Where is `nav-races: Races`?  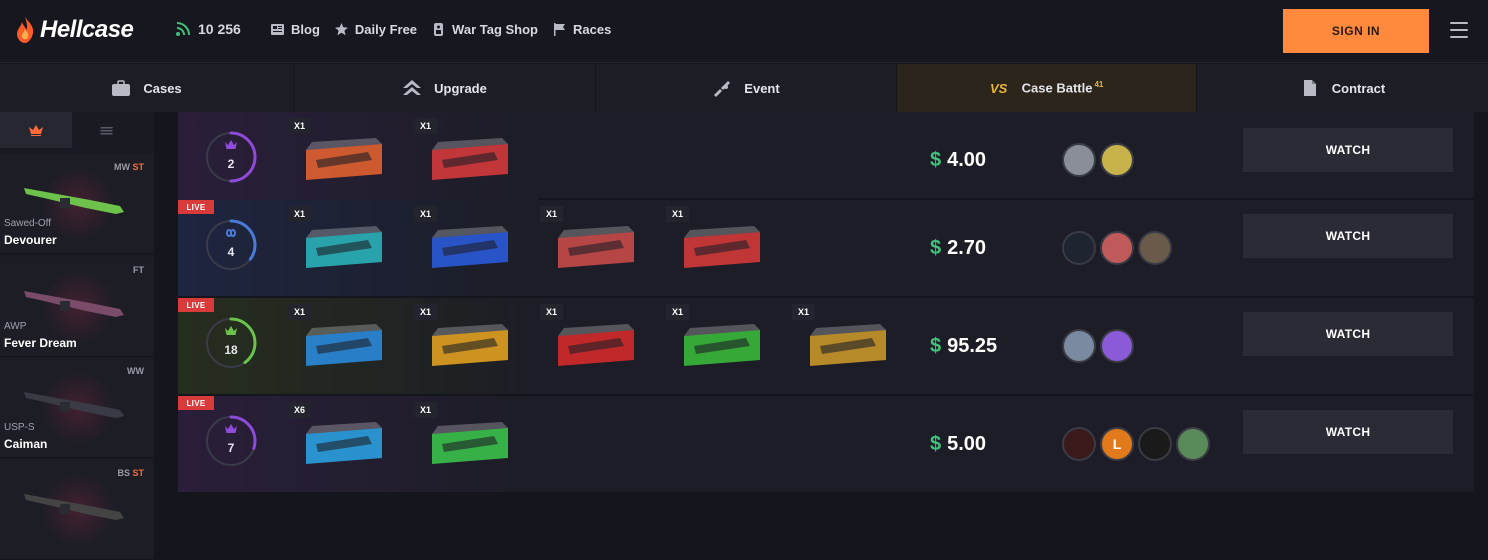 nav-races: Races is located at coordinates (581, 29).